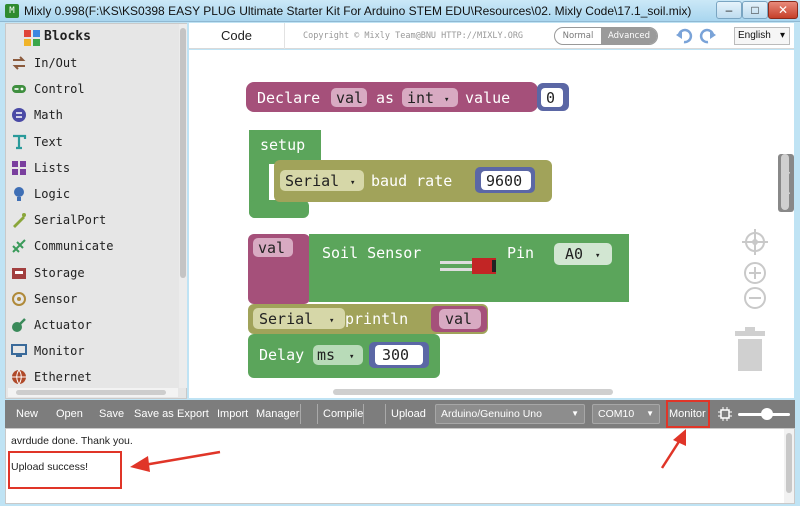 The height and width of the screenshot is (506, 800). I want to click on declare-block: Declare val as int ▾ value 0, so click(407, 97).